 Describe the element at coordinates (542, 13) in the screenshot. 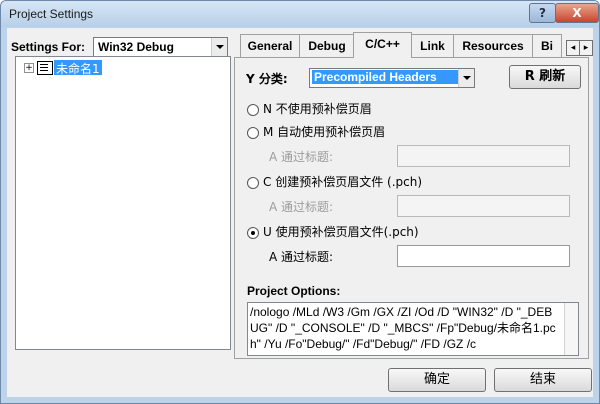

I see `help-button: ?` at that location.